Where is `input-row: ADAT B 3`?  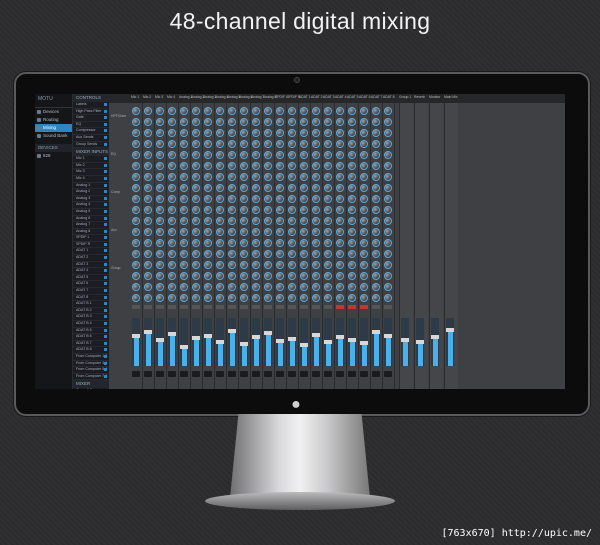
input-row: ADAT B 3 is located at coordinates (91, 317).